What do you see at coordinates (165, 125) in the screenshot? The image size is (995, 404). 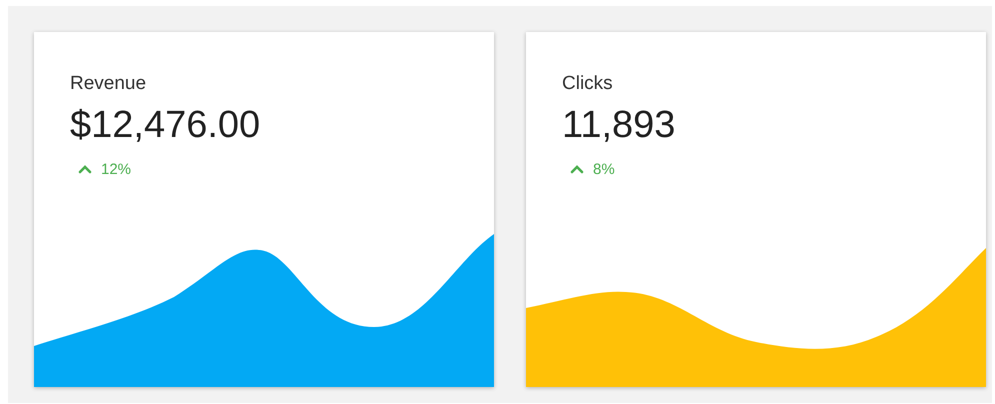 I see `card-value: $12,476.00` at bounding box center [165, 125].